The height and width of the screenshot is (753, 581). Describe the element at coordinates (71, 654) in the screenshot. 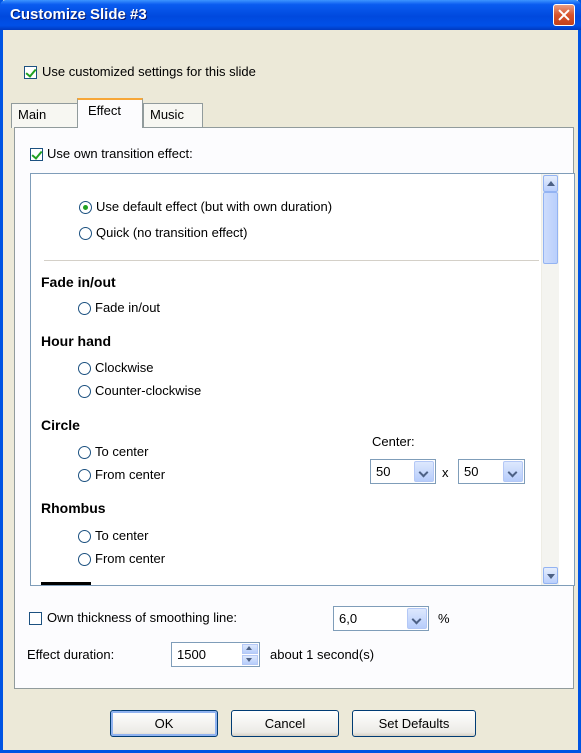

I see `duration-label: Effect duration:` at that location.